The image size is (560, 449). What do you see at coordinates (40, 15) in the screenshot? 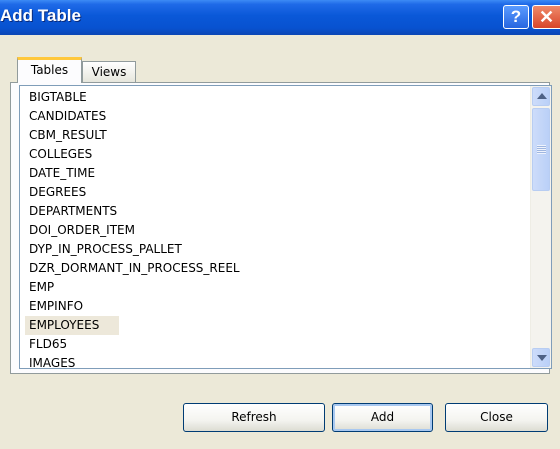
I see `window-title: Add Table` at bounding box center [40, 15].